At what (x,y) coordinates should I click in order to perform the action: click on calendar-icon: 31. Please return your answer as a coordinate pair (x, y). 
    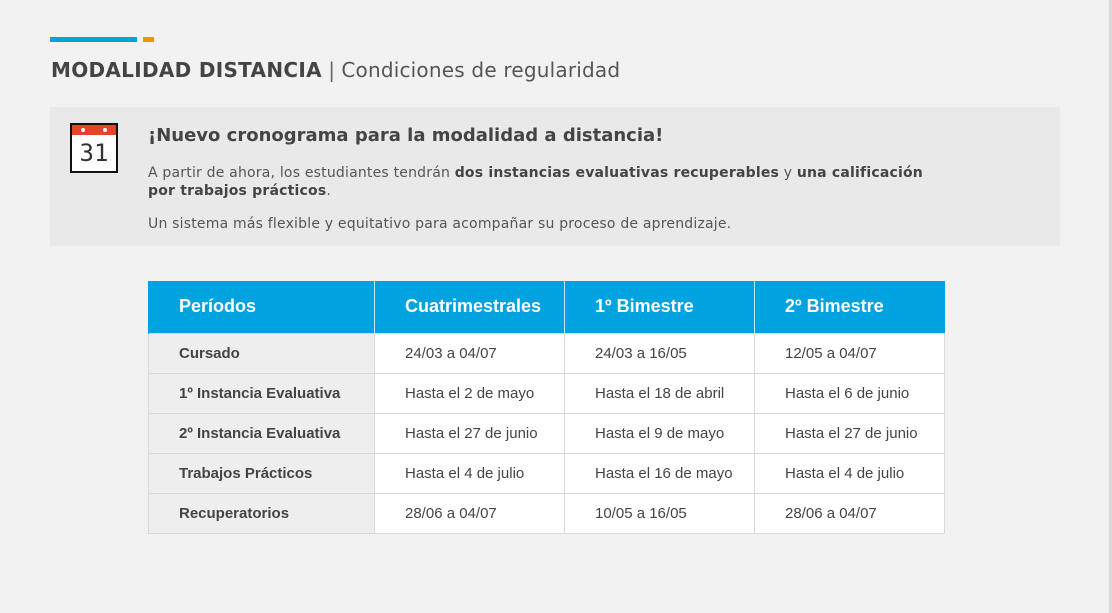
    Looking at the image, I should click on (94, 148).